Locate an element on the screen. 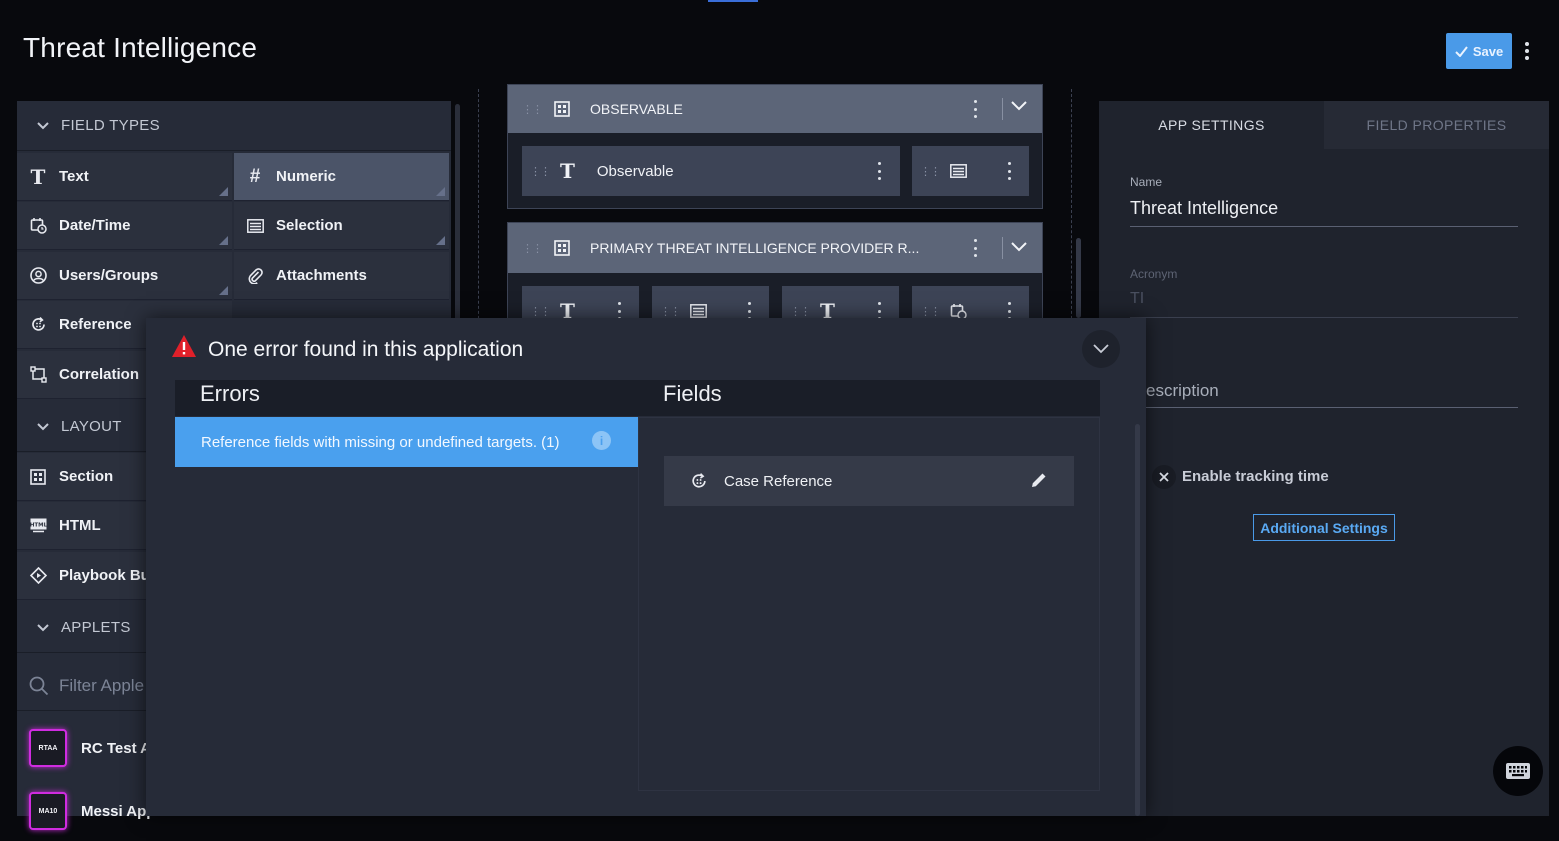 This screenshot has width=1559, height=841. field-card-observable: ⋮⋮ T Observable is located at coordinates (711, 171).